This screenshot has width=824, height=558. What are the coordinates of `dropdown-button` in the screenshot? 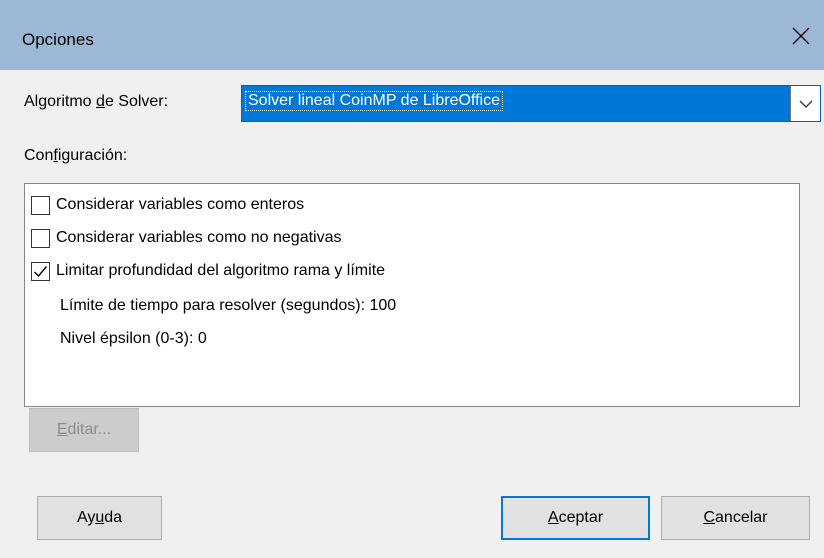 It's located at (805, 103).